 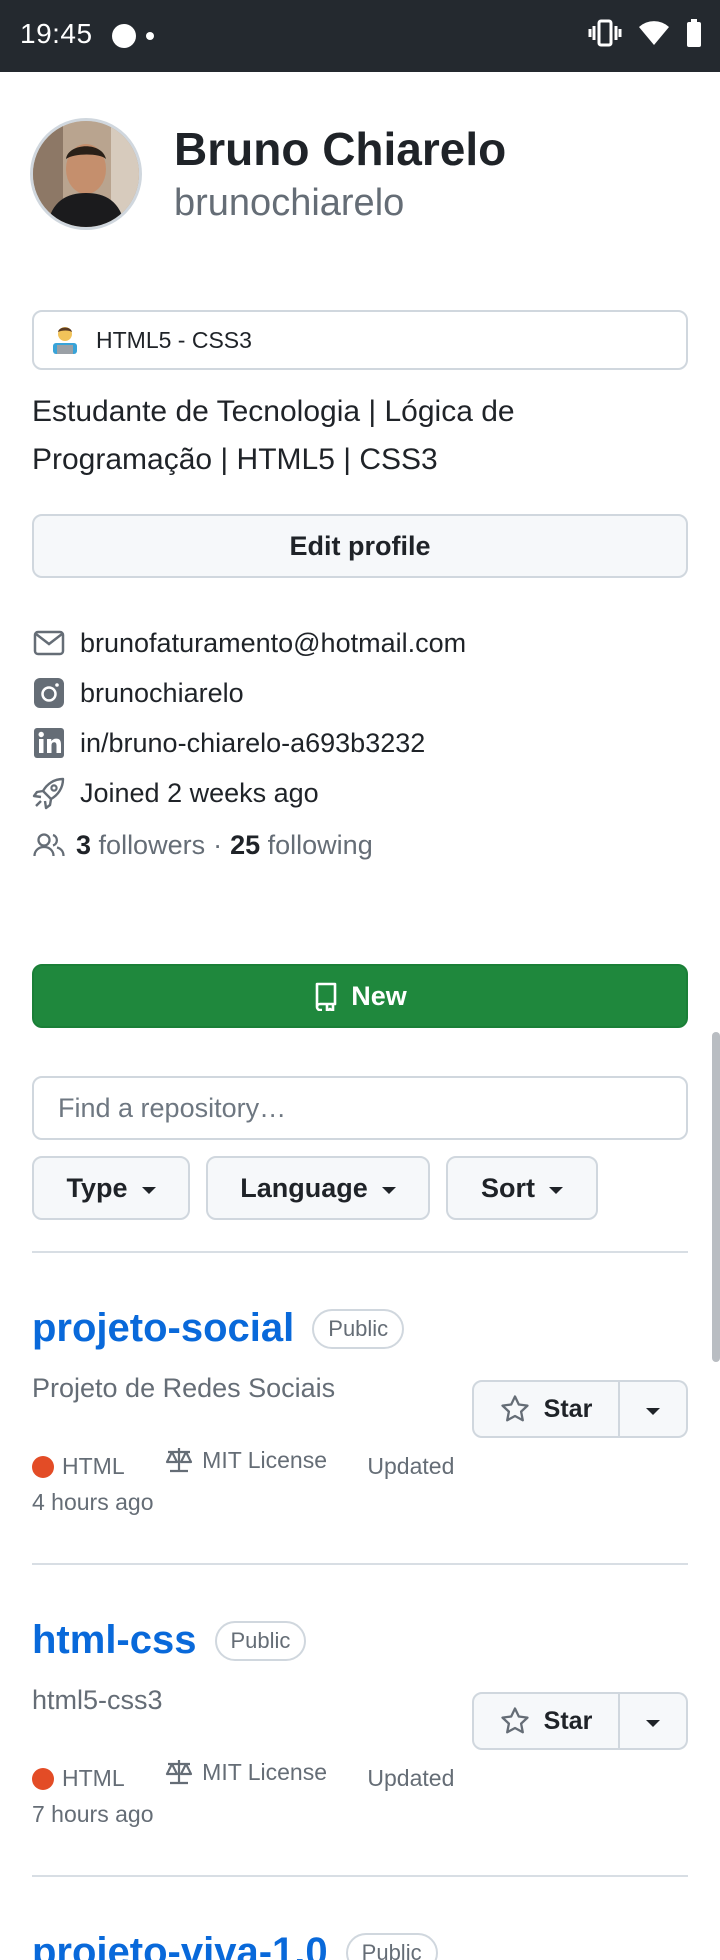 What do you see at coordinates (163, 1328) in the screenshot?
I see `repository-name-link: projeto-social` at bounding box center [163, 1328].